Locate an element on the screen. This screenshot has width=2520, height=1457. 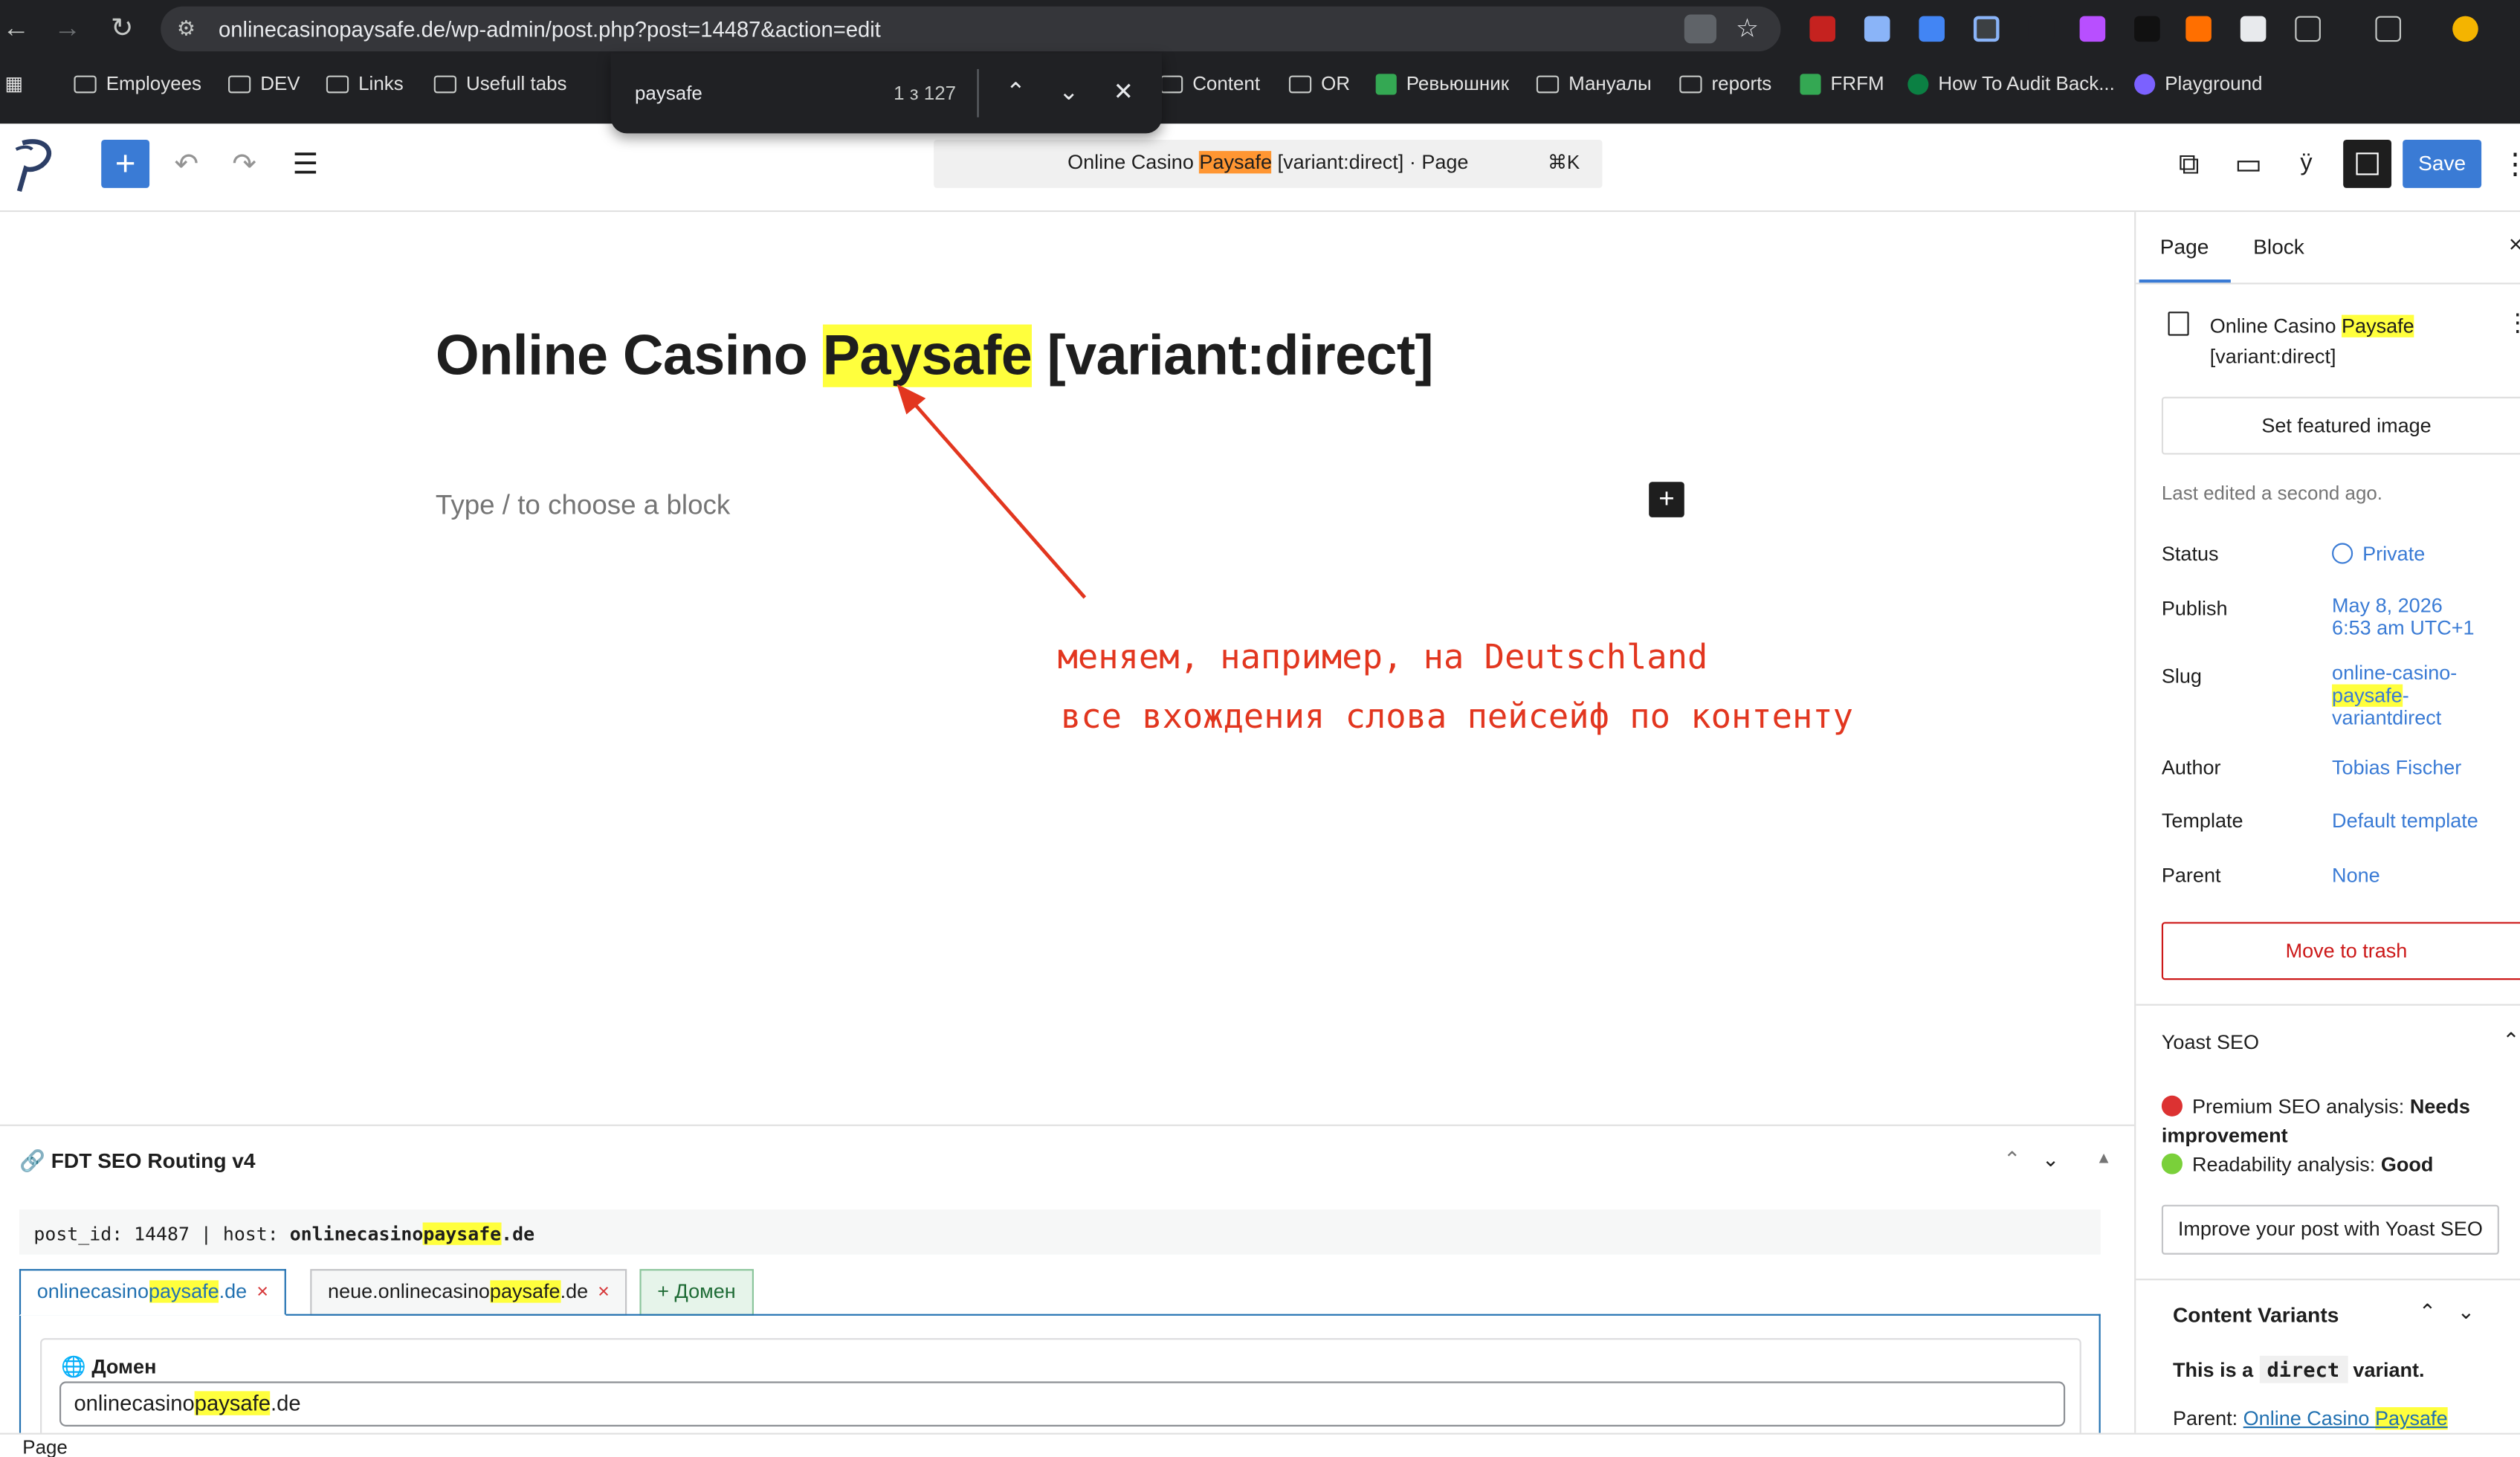
close-sidebar-icon: × is located at coordinates (2515, 245).